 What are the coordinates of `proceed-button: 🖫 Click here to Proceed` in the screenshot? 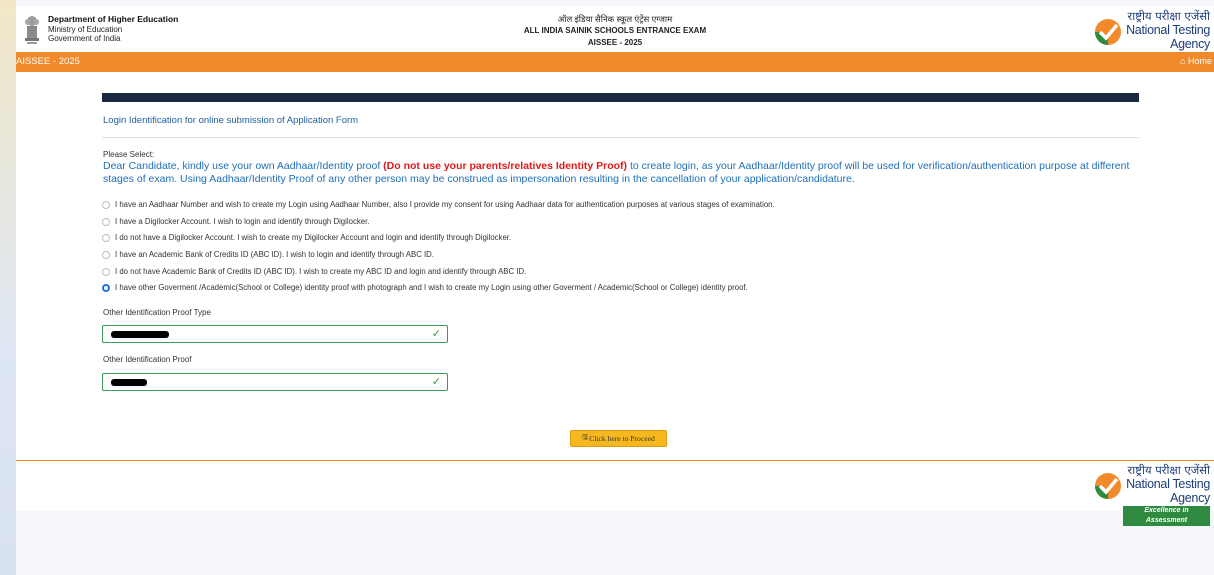 It's located at (618, 438).